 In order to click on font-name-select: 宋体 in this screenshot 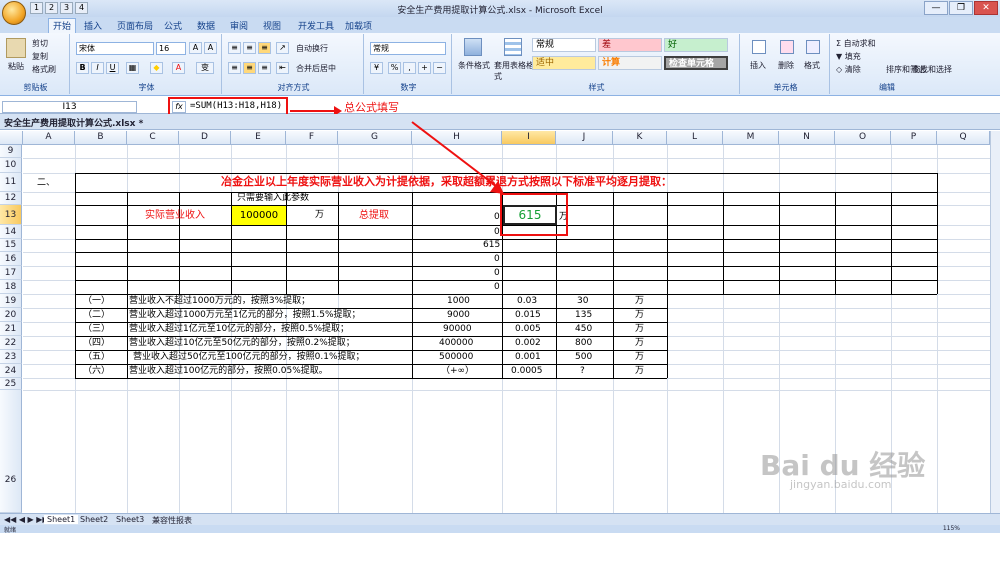, I will do `click(115, 48)`.